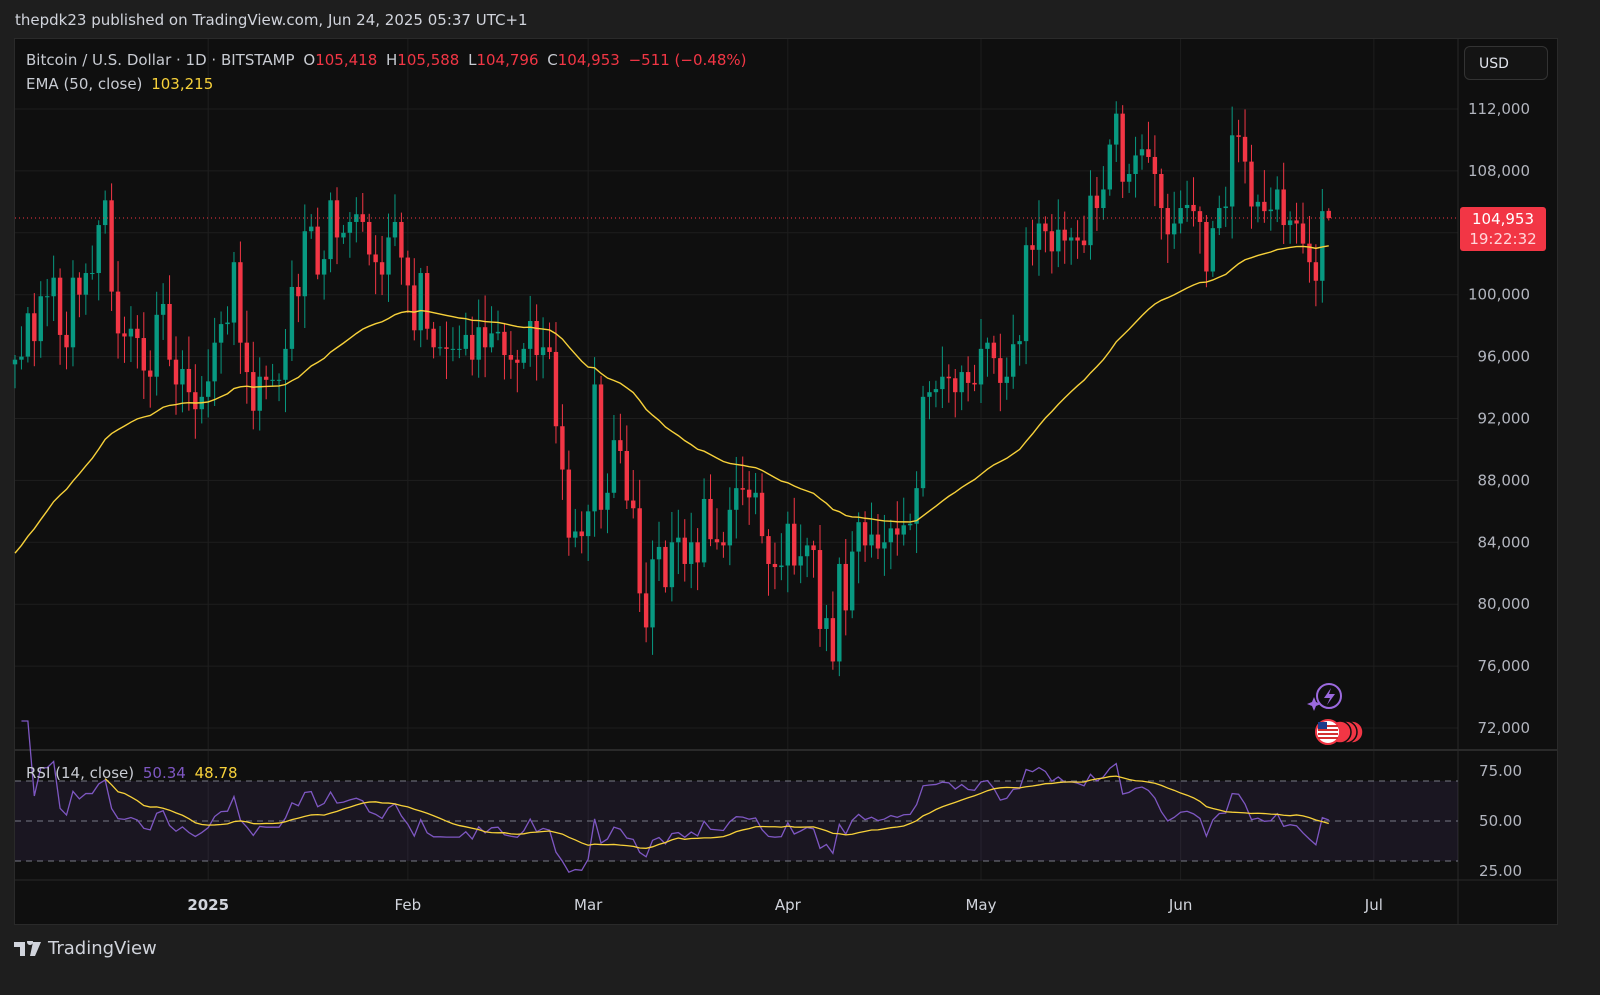  I want to click on currency-button: USD, so click(1506, 63).